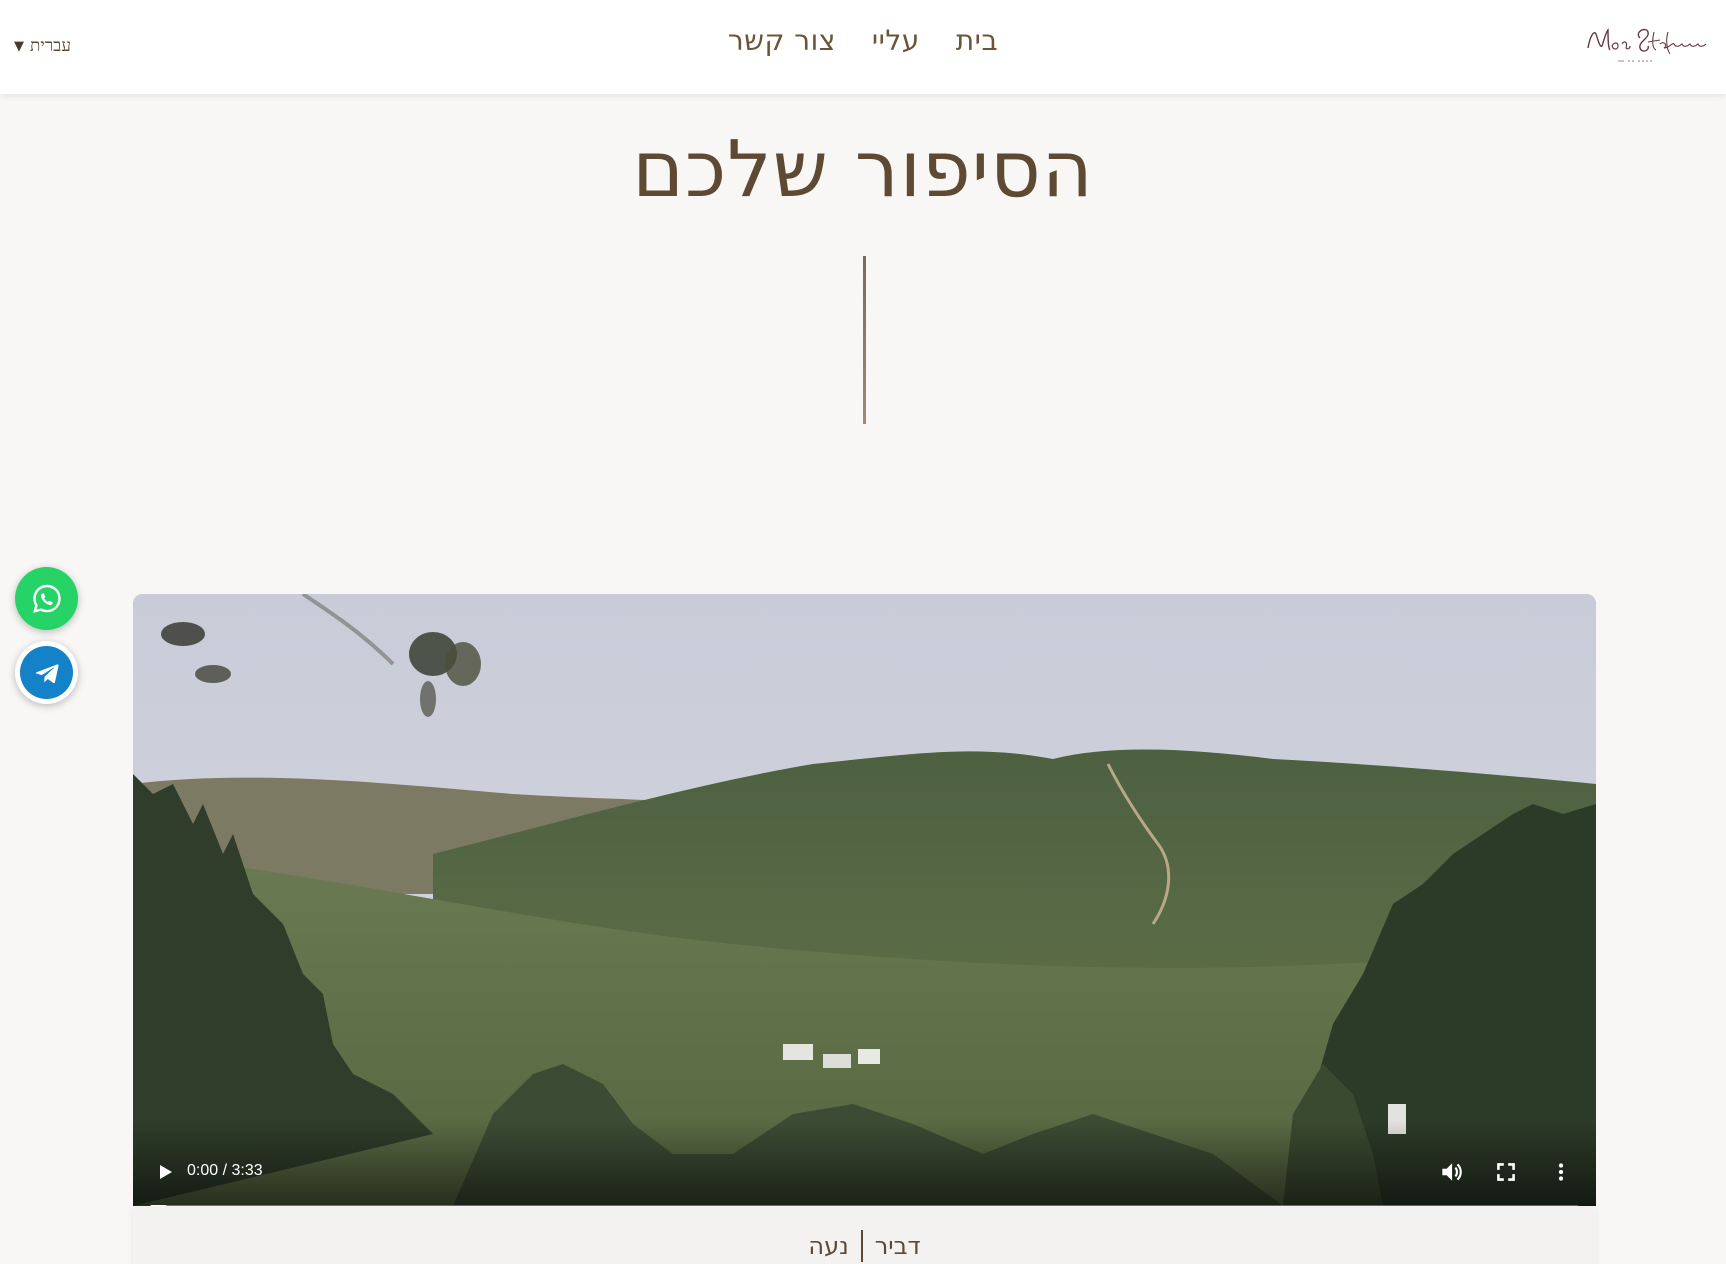 The image size is (1726, 1264). I want to click on whatsapp-icon, so click(46, 598).